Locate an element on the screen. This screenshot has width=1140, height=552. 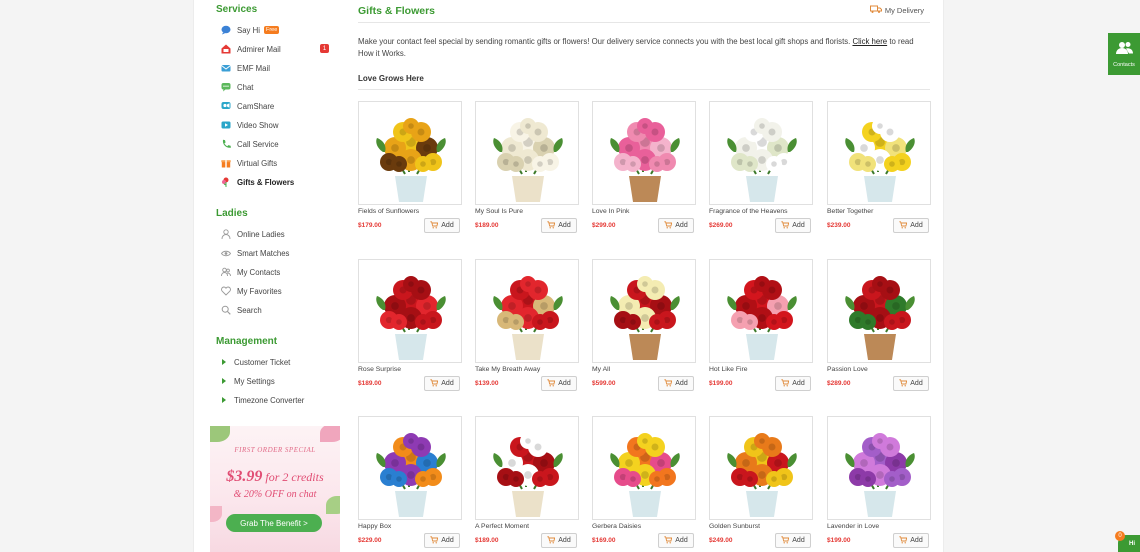
product-price: $139.00 is located at coordinates (487, 383).